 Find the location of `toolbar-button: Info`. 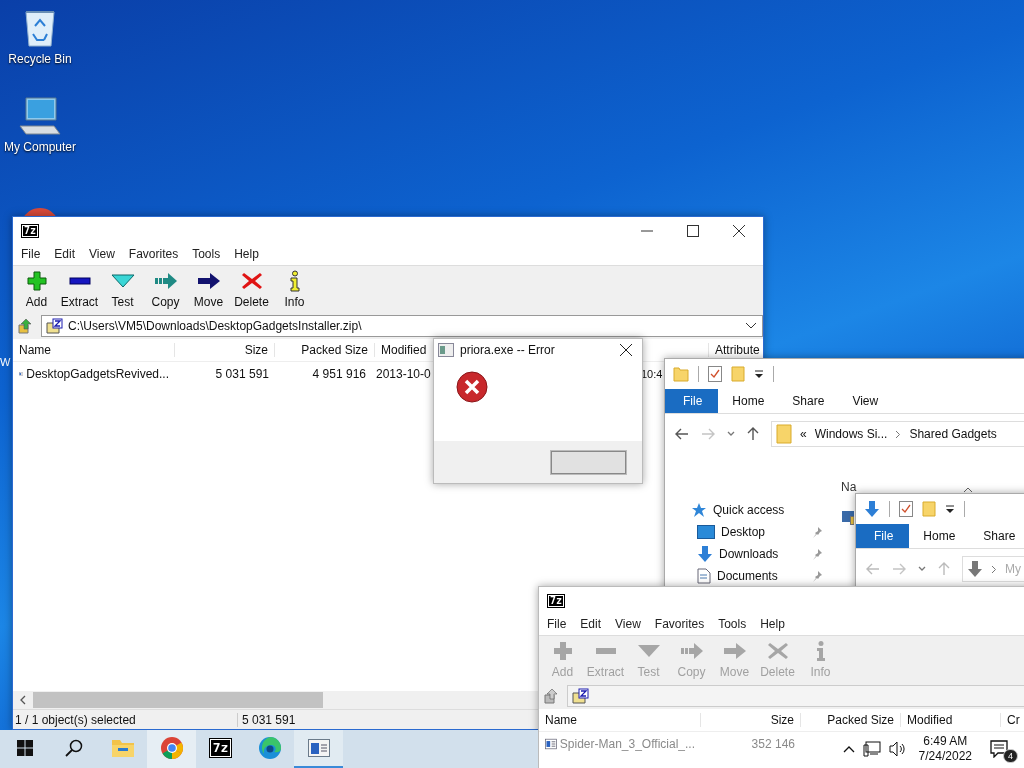

toolbar-button: Info is located at coordinates (294, 289).